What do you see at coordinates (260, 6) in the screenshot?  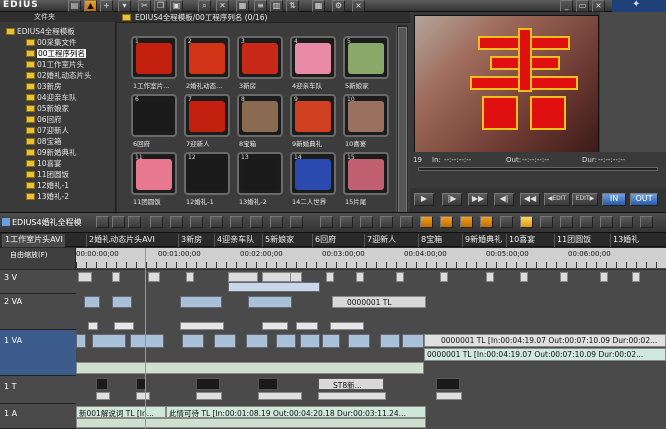 I see `list-view-button: ≡` at bounding box center [260, 6].